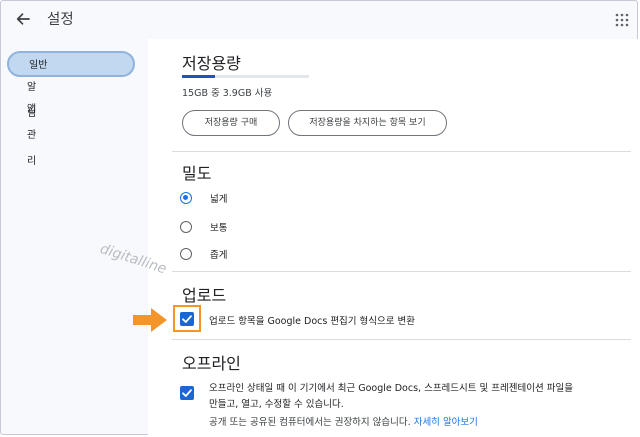 The image size is (640, 437). What do you see at coordinates (71, 64) in the screenshot?
I see `sidebar-item-general: 일반` at bounding box center [71, 64].